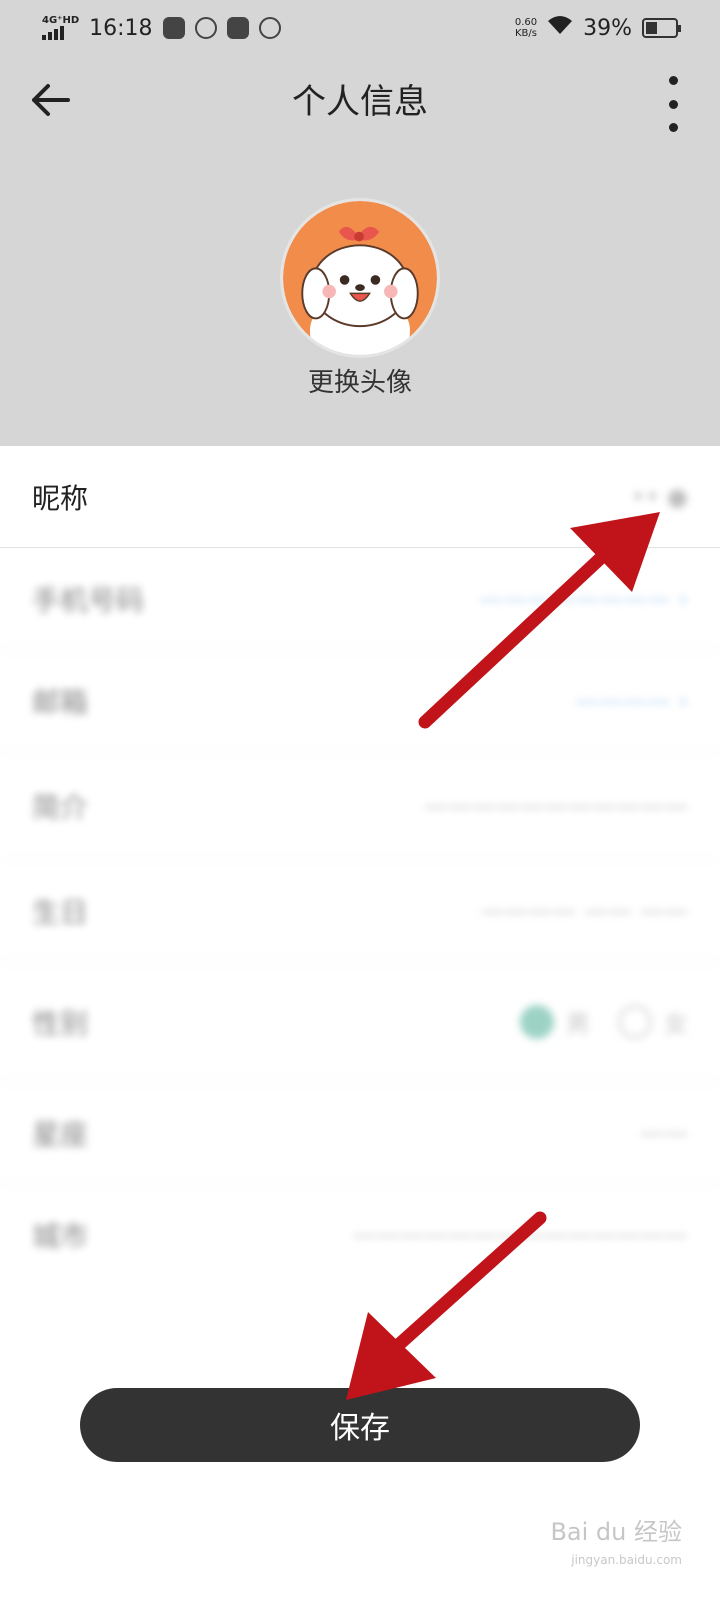  What do you see at coordinates (53, 33) in the screenshot?
I see `signal-icon` at bounding box center [53, 33].